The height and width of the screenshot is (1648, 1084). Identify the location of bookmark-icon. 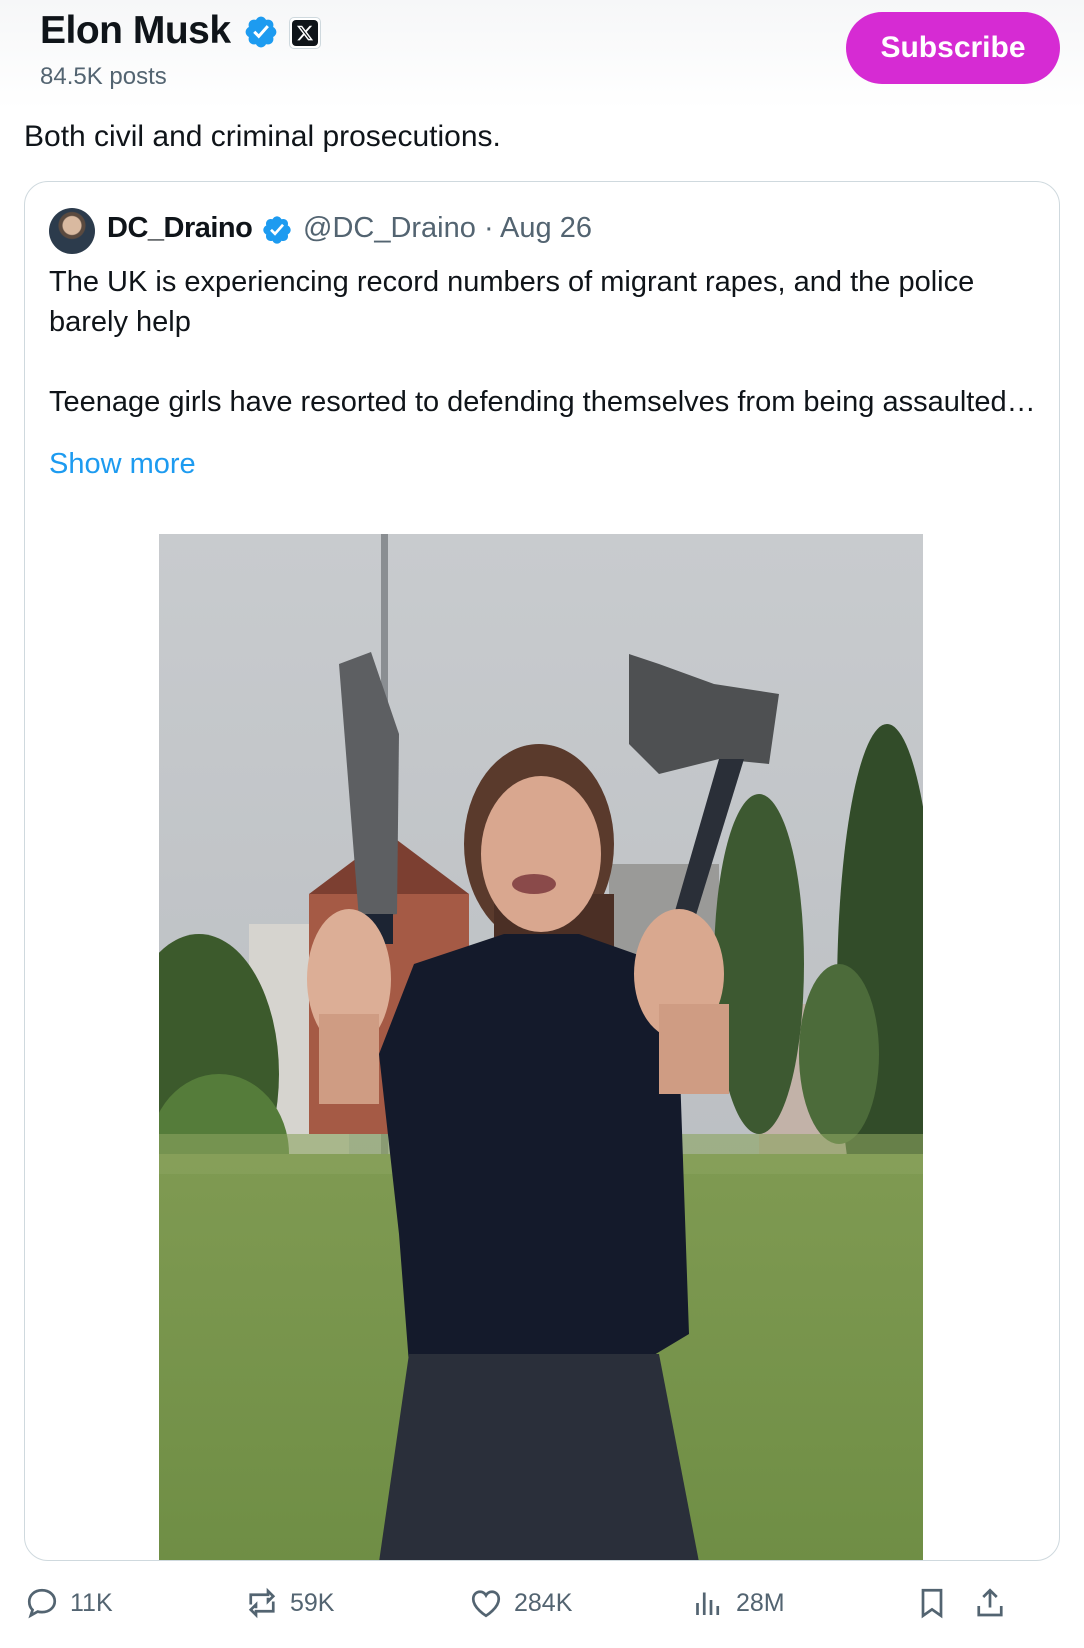
(932, 1603).